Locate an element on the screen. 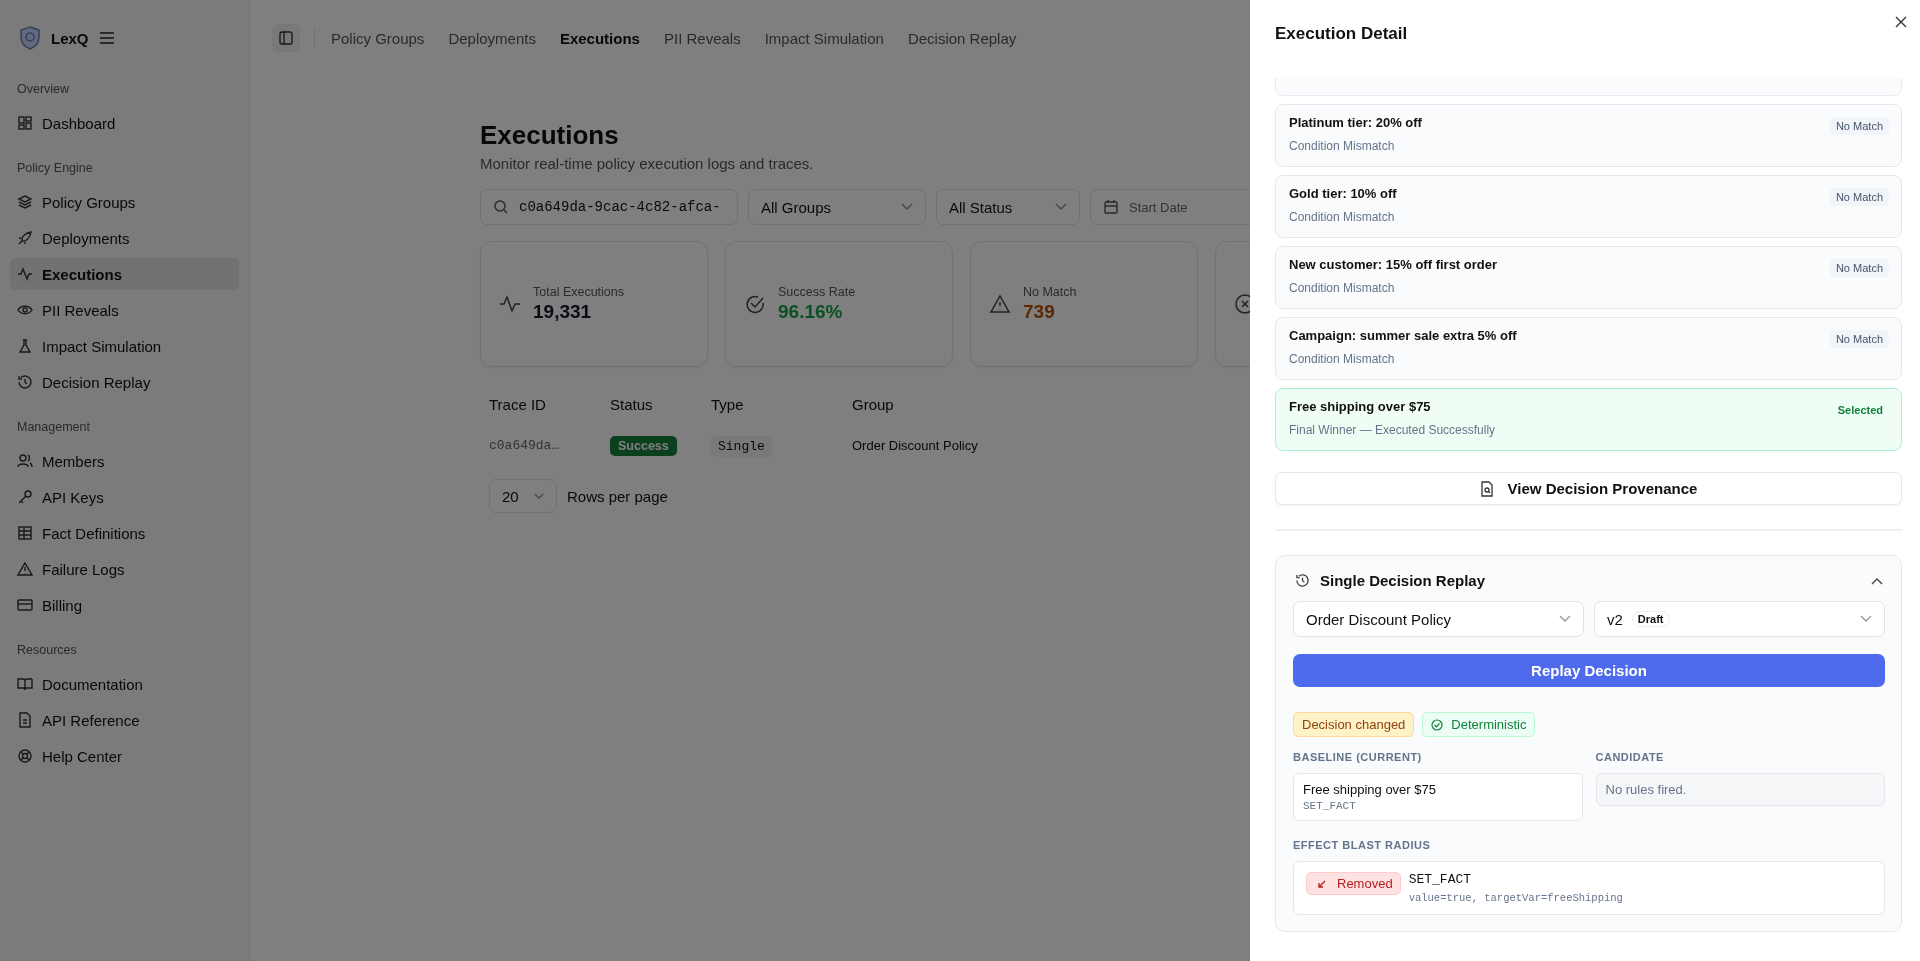 This screenshot has height=961, width=1920. version-label: v2 is located at coordinates (1615, 619).